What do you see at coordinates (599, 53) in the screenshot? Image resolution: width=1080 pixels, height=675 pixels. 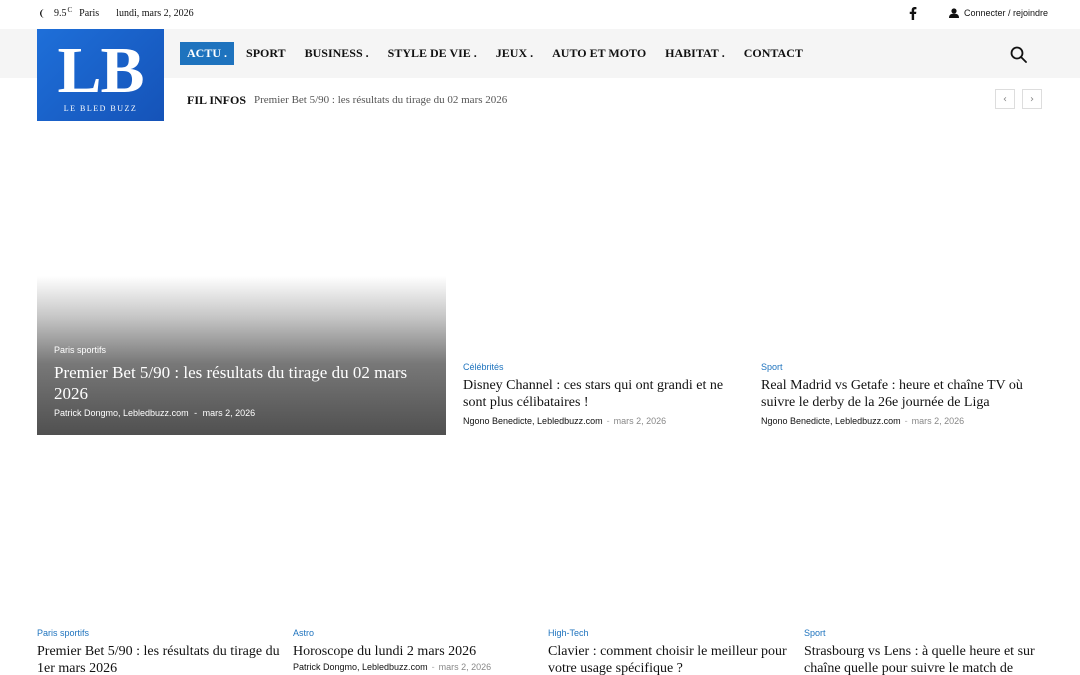 I see `nav-item-auto-et-moto: AUTO ET MOTO` at bounding box center [599, 53].